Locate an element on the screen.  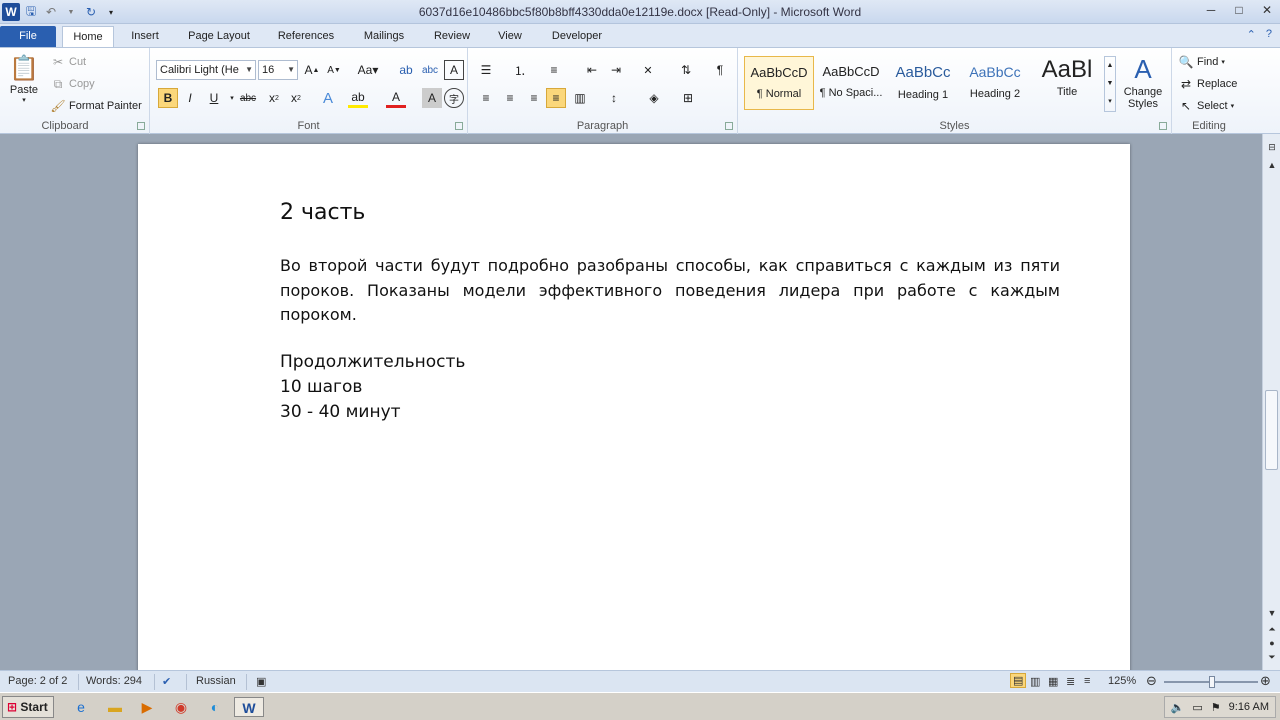
word-taskbar-icon: W is located at coordinates (249, 707).